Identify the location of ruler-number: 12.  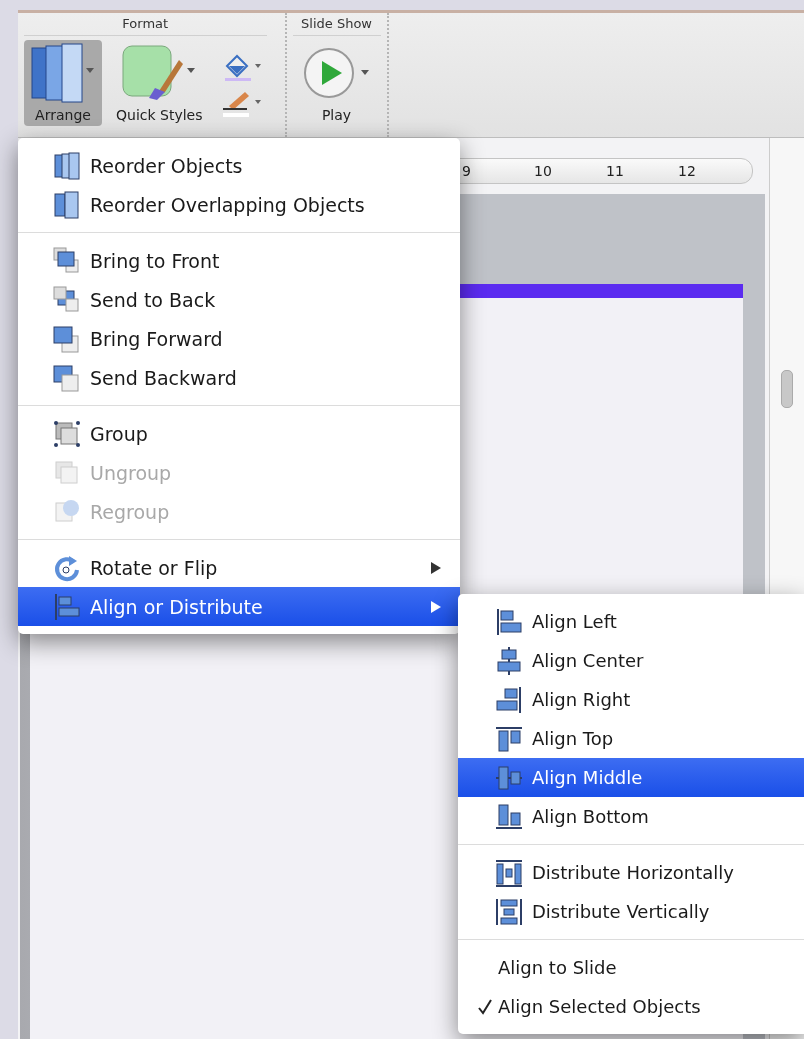
(687, 171).